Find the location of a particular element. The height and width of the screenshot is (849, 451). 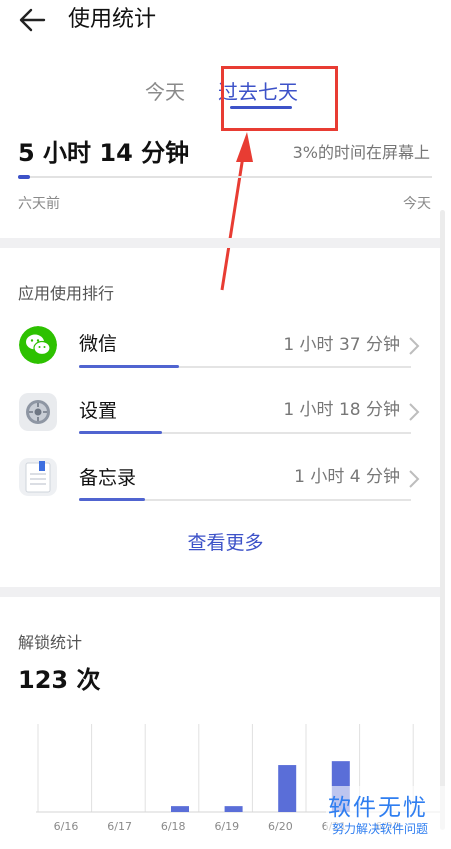

watermark-title: 软件无忧 is located at coordinates (378, 808).